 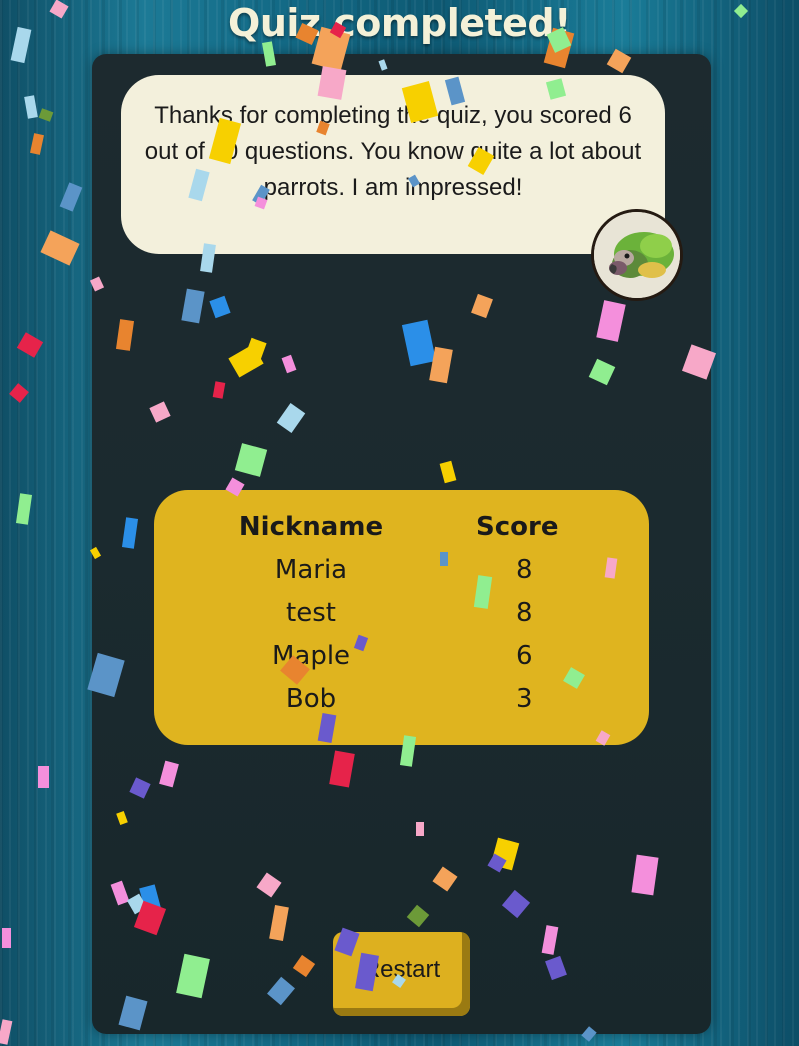 I want to click on page-title: Quiz completed!, so click(x=399, y=23).